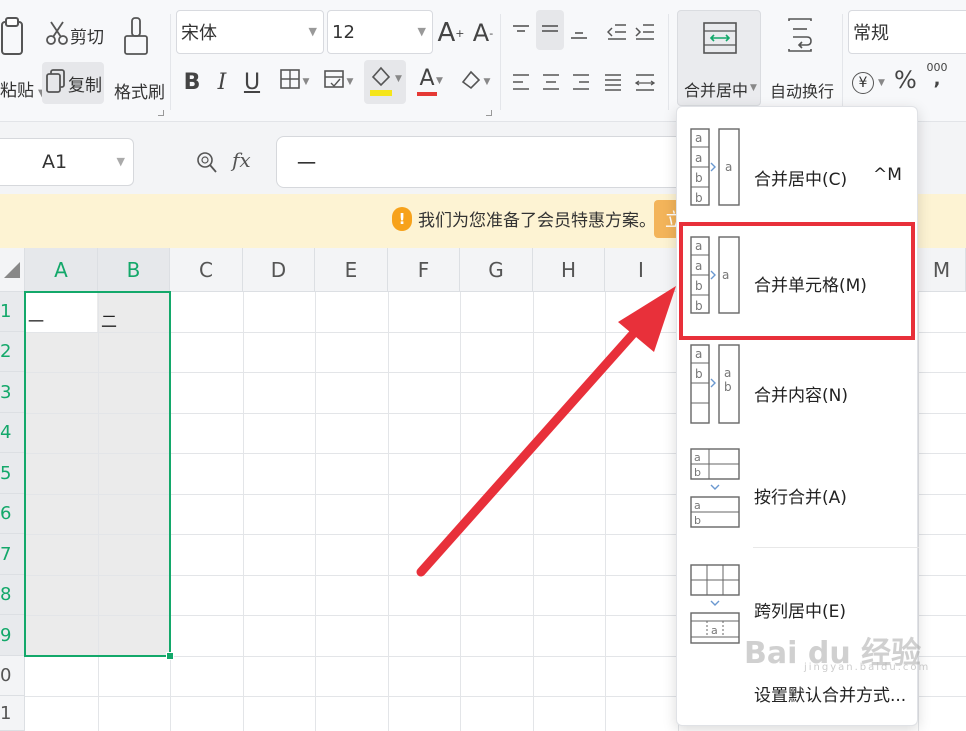 This screenshot has height=731, width=966. Describe the element at coordinates (867, 667) in the screenshot. I see `watermark-url: jingyan.baidu.com` at that location.